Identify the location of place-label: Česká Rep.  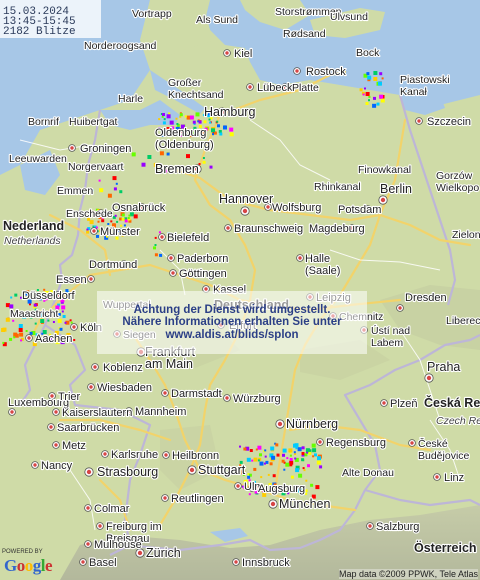
(452, 402).